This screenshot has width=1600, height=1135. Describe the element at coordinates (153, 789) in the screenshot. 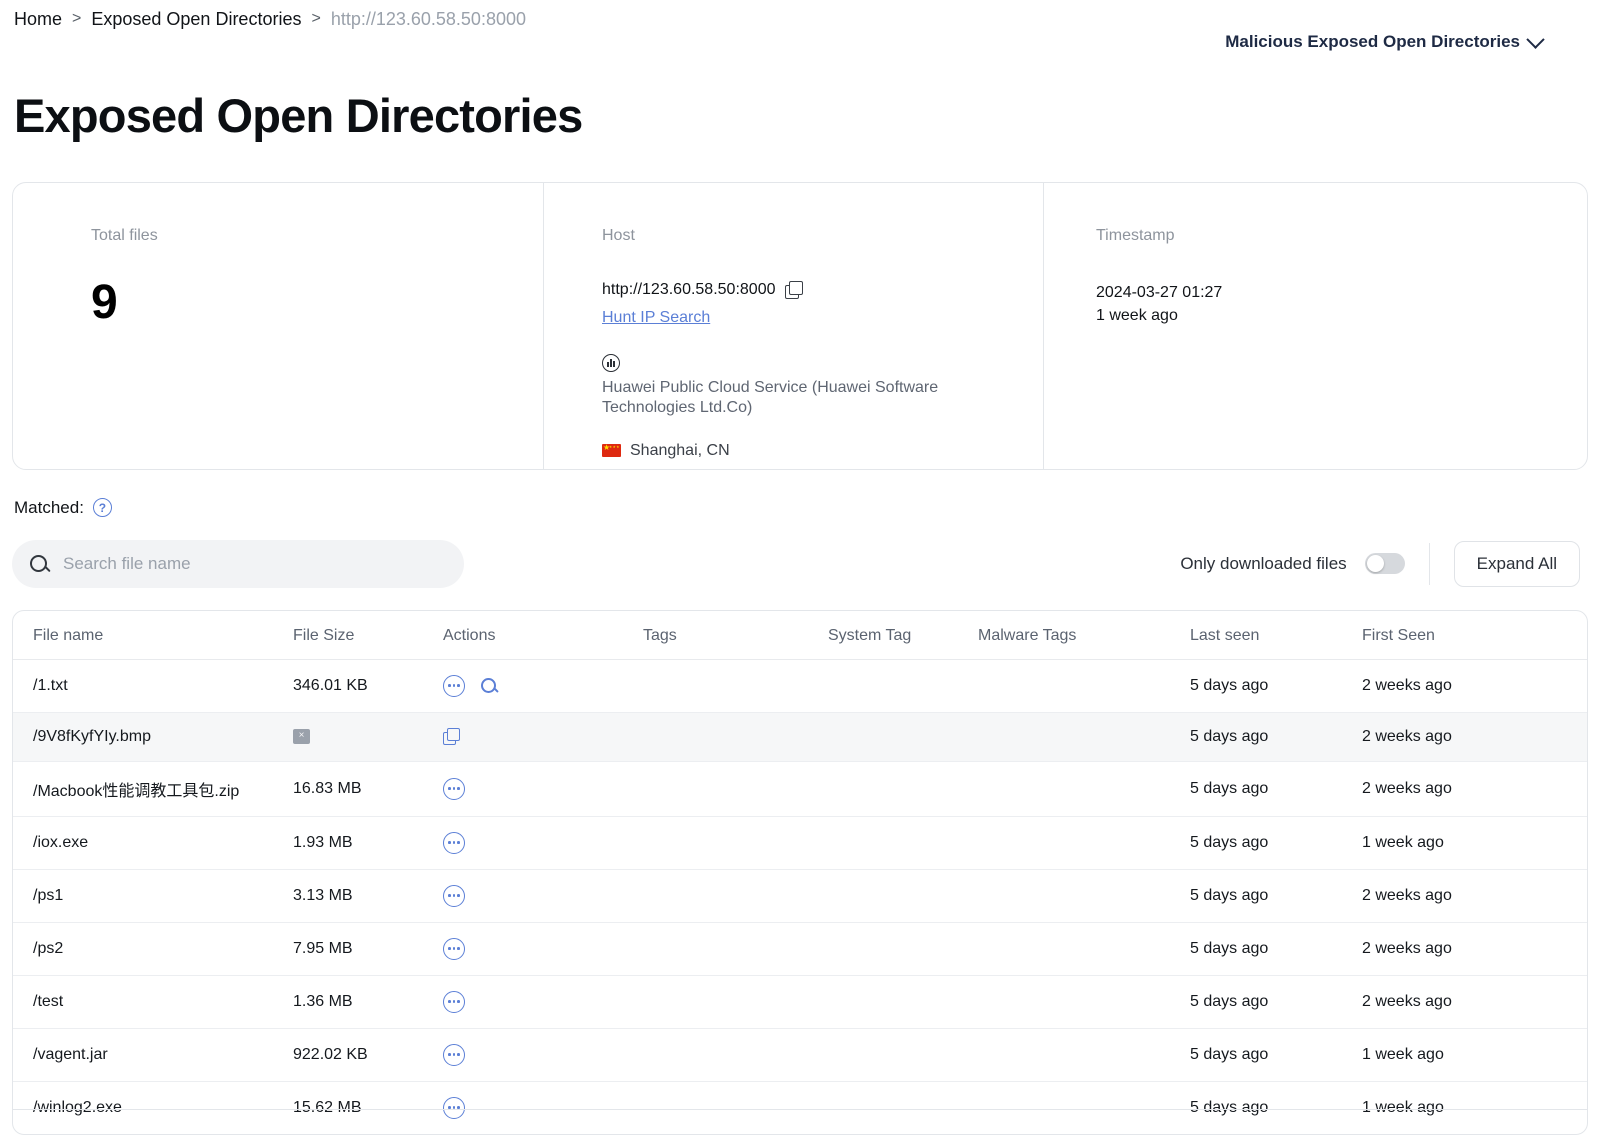

I see `cell-file-name: /Macbook性能调教工具包.zip` at that location.